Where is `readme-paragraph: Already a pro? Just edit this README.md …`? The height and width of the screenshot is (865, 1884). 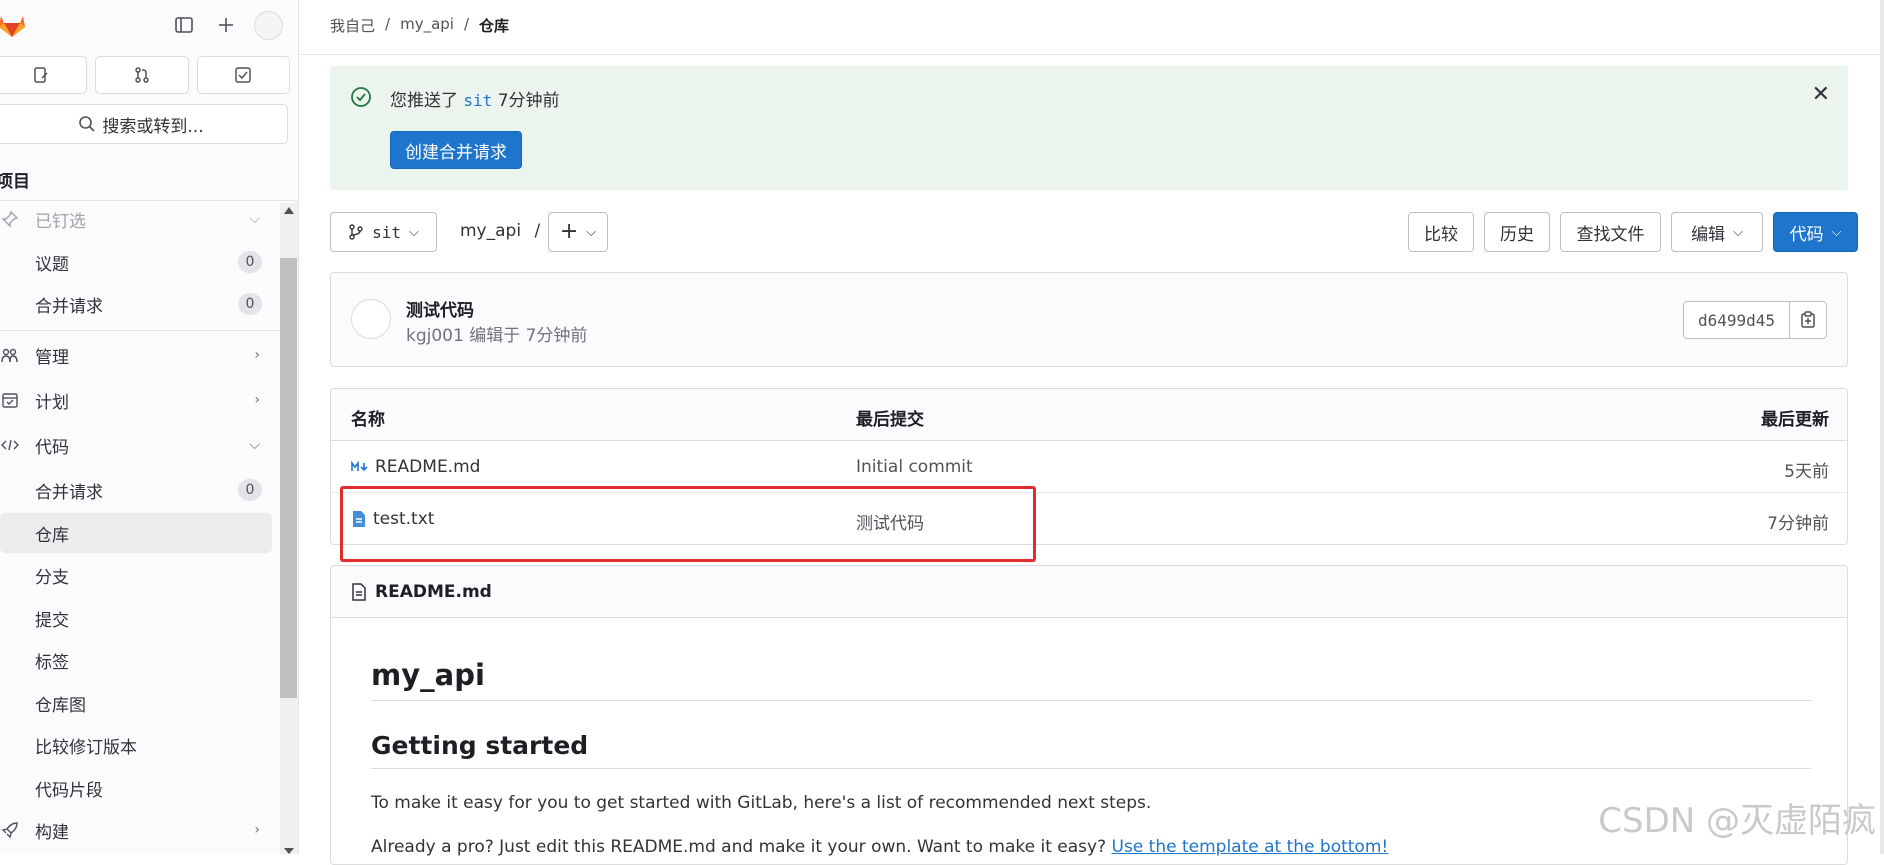 readme-paragraph: Already a pro? Just edit this README.md … is located at coordinates (1091, 847).